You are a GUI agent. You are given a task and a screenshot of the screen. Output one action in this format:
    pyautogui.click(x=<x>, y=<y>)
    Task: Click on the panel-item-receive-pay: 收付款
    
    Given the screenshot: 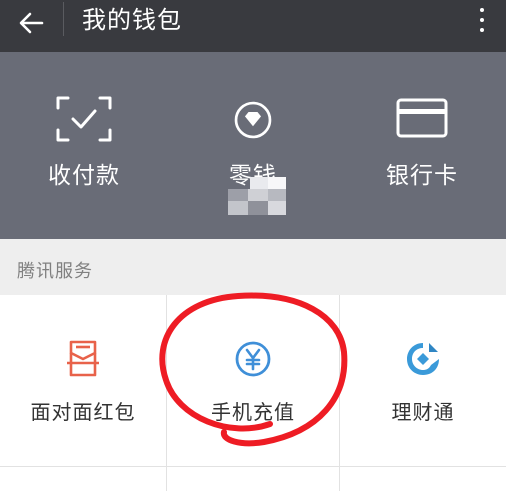 What is the action you would take?
    pyautogui.click(x=84, y=145)
    